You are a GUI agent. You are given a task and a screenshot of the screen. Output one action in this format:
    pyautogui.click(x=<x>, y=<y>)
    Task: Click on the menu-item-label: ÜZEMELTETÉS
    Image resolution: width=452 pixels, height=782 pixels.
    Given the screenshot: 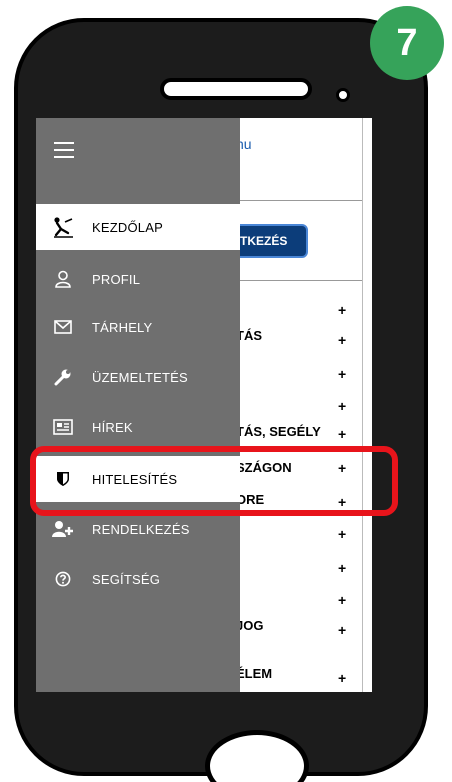 What is the action you would take?
    pyautogui.click(x=140, y=377)
    